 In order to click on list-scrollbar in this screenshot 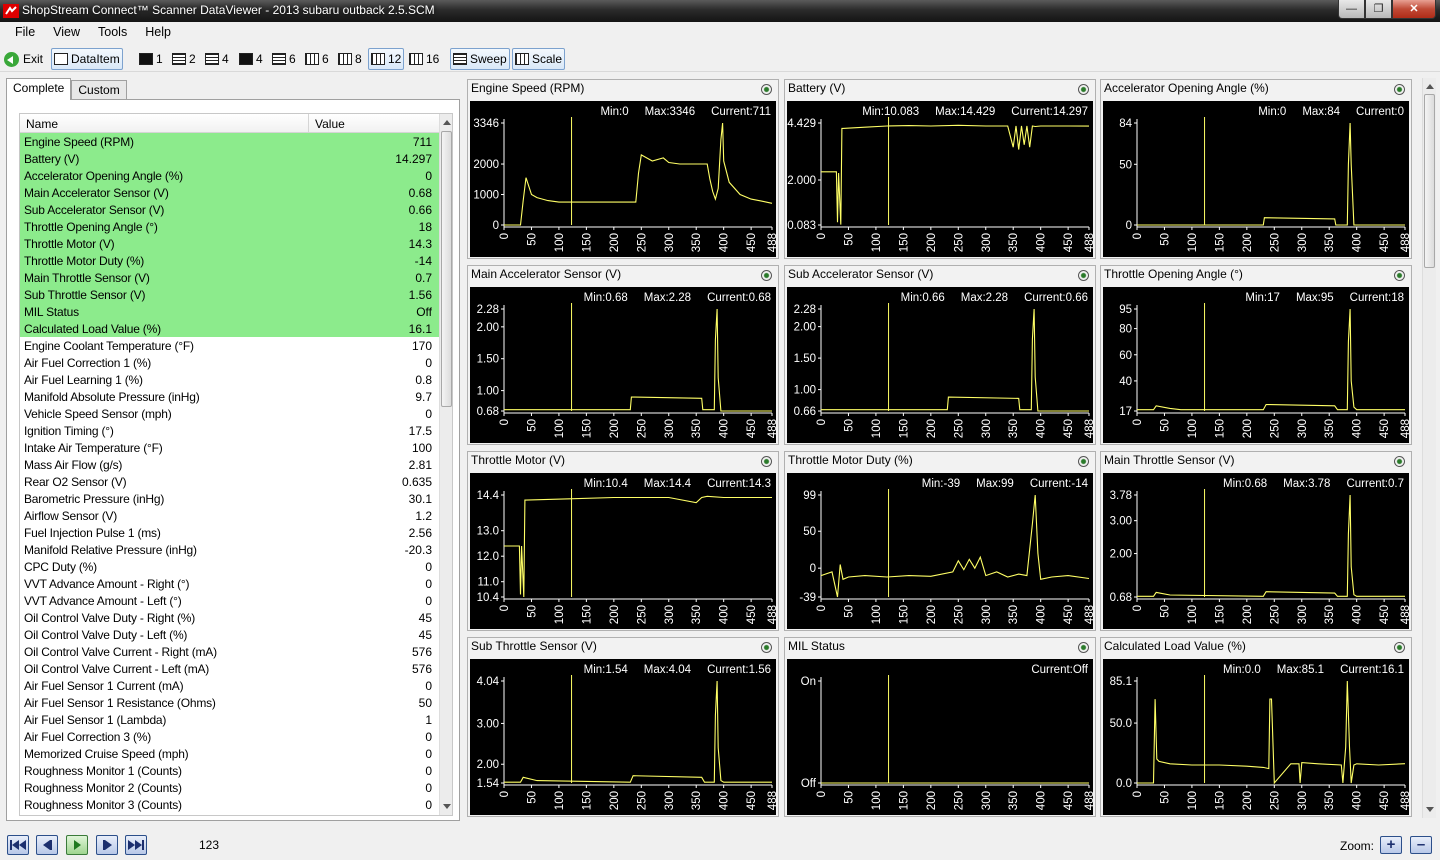, I will do `click(445, 464)`.